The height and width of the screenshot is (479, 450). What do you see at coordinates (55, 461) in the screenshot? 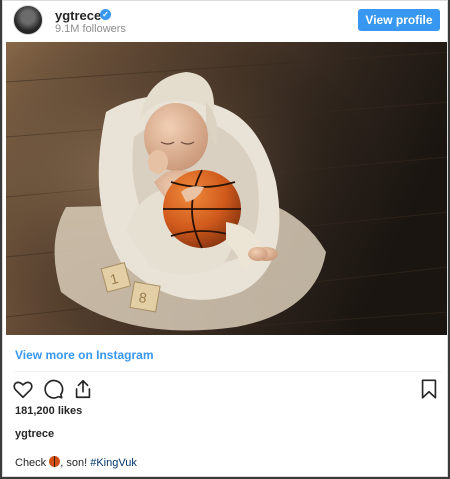
I see `basketball-emoji-icon` at bounding box center [55, 461].